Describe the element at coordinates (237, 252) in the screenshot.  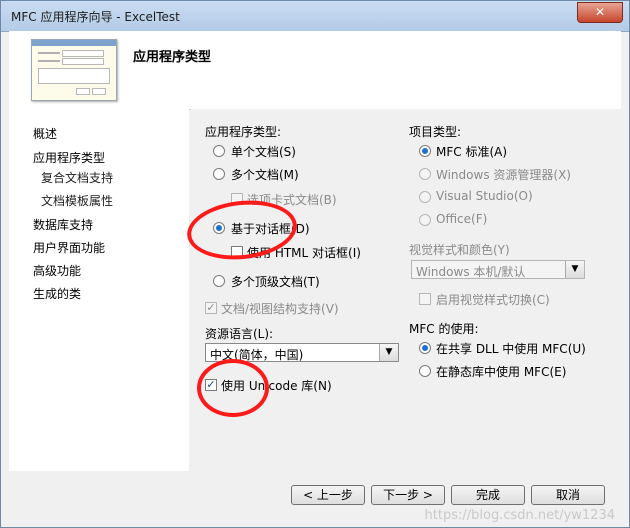
I see `html-dialog-checkbox` at that location.